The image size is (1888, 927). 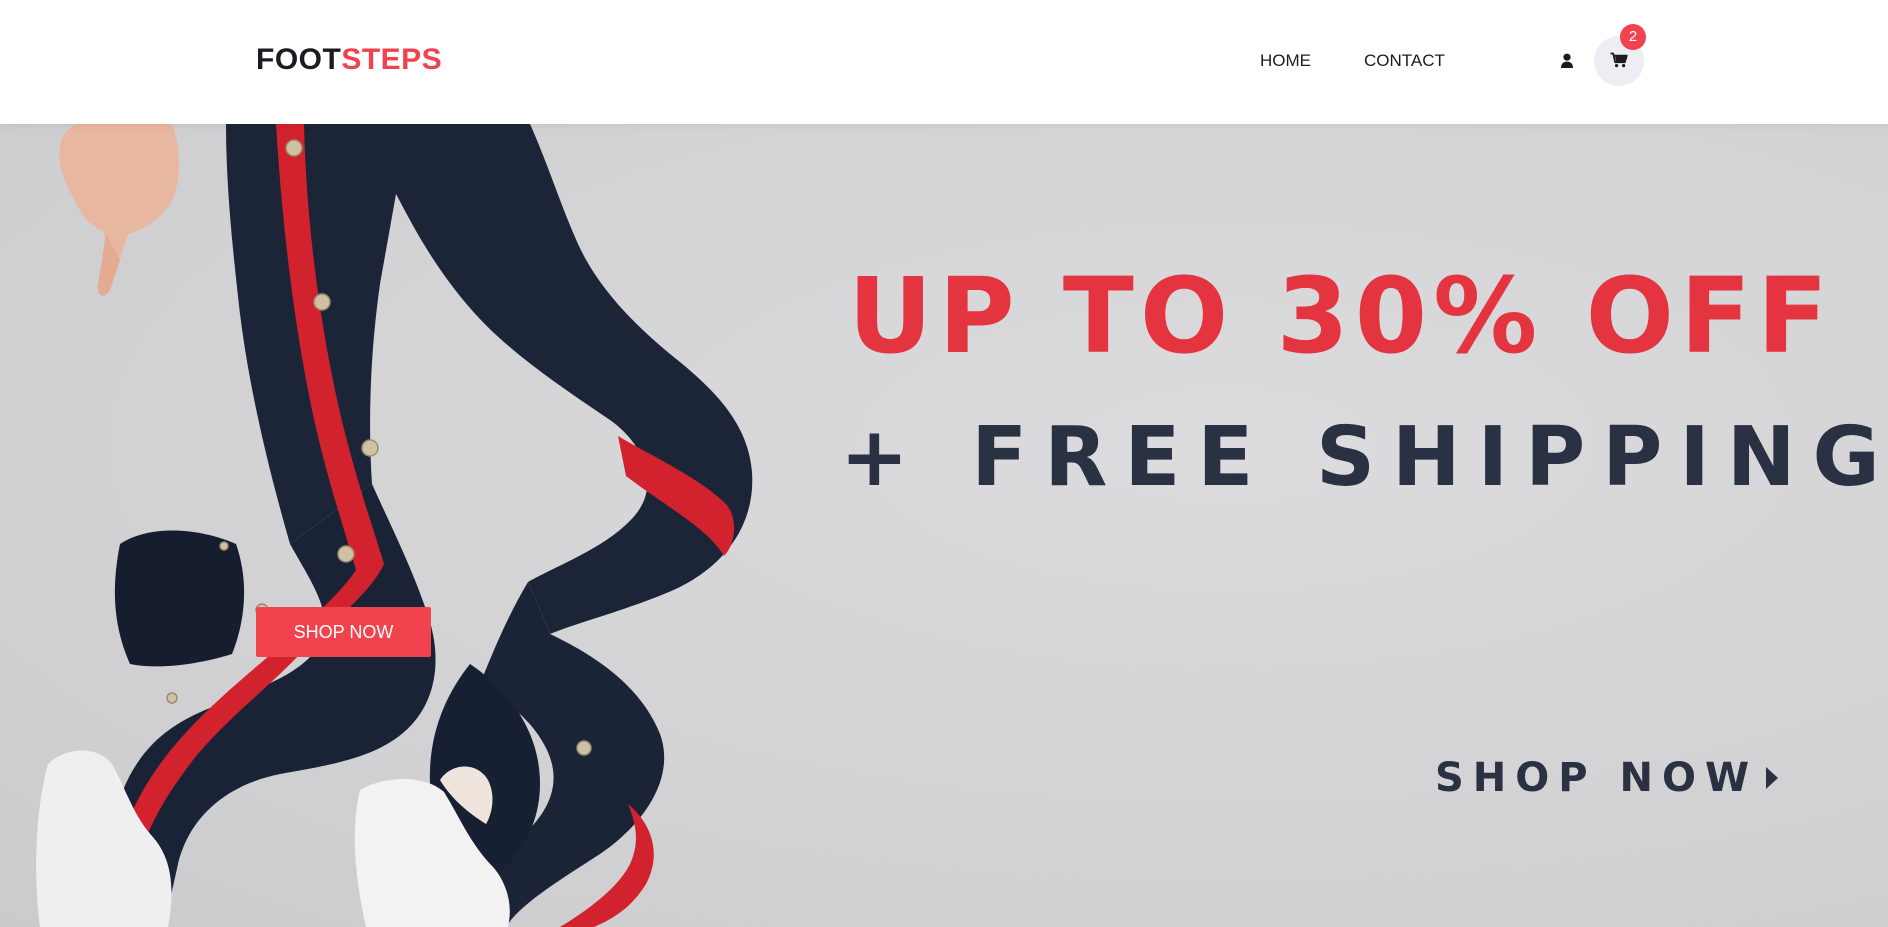 I want to click on caret-right-icon, so click(x=1772, y=778).